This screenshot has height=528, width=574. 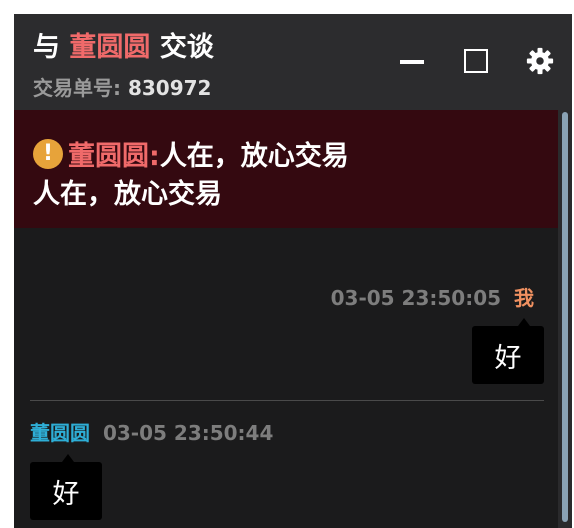 I want to click on message-bubble-theirs: 好, so click(x=66, y=487).